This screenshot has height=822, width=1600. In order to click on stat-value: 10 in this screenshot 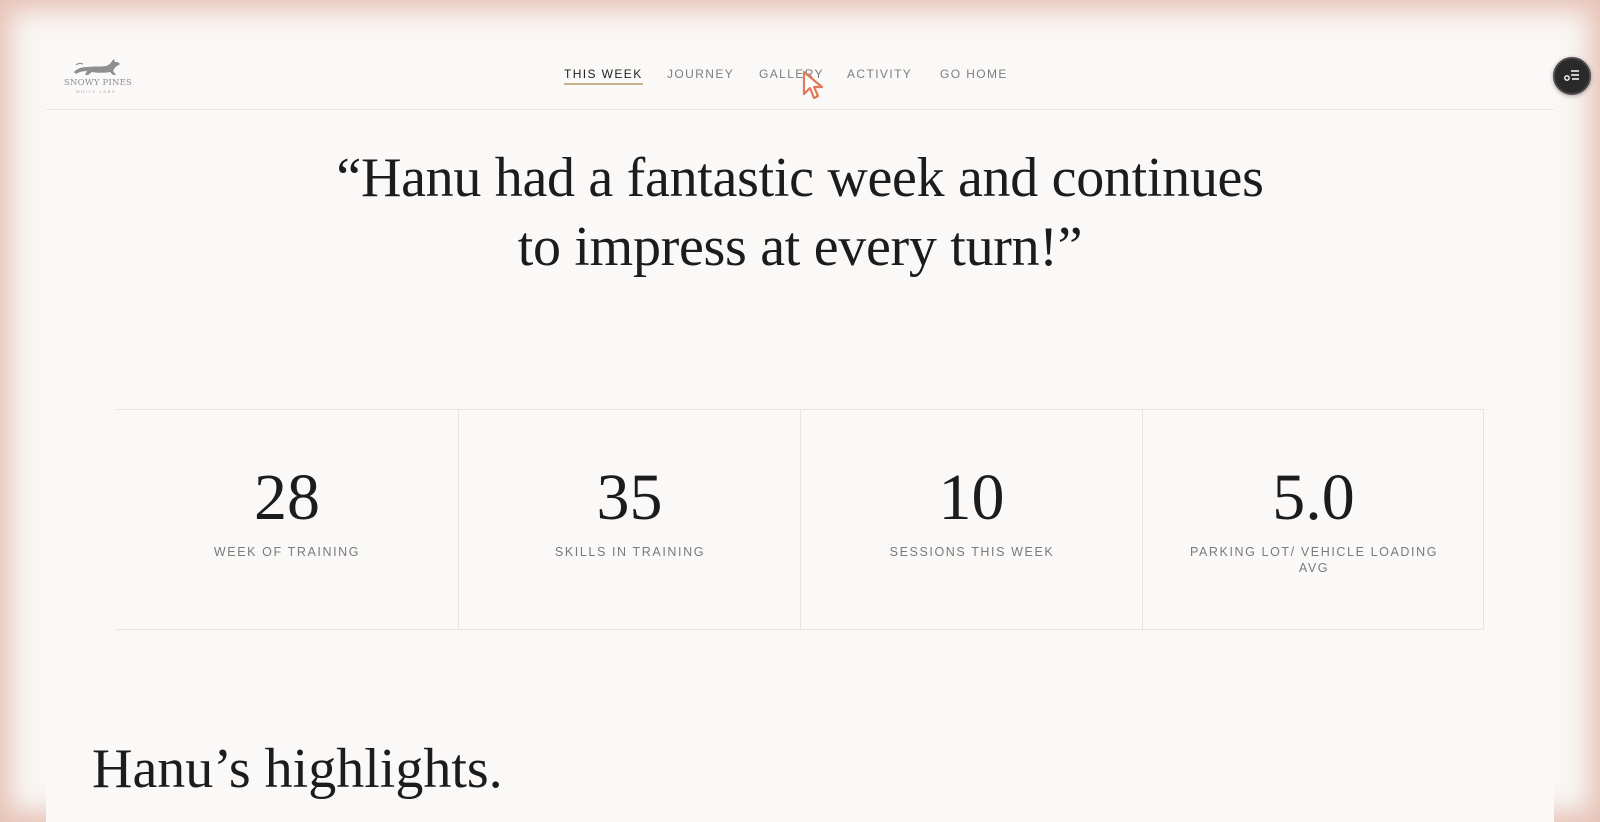, I will do `click(971, 497)`.